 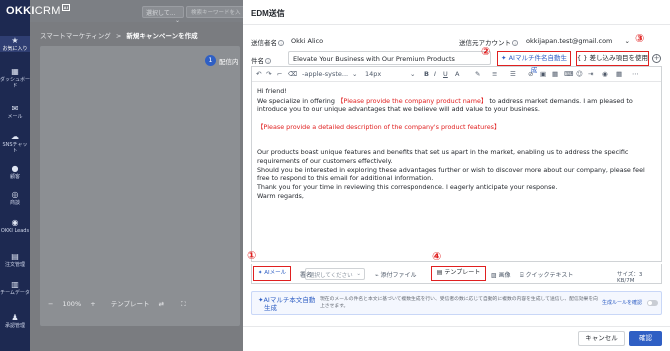 I want to click on align-icon: ≡, so click(x=494, y=74).